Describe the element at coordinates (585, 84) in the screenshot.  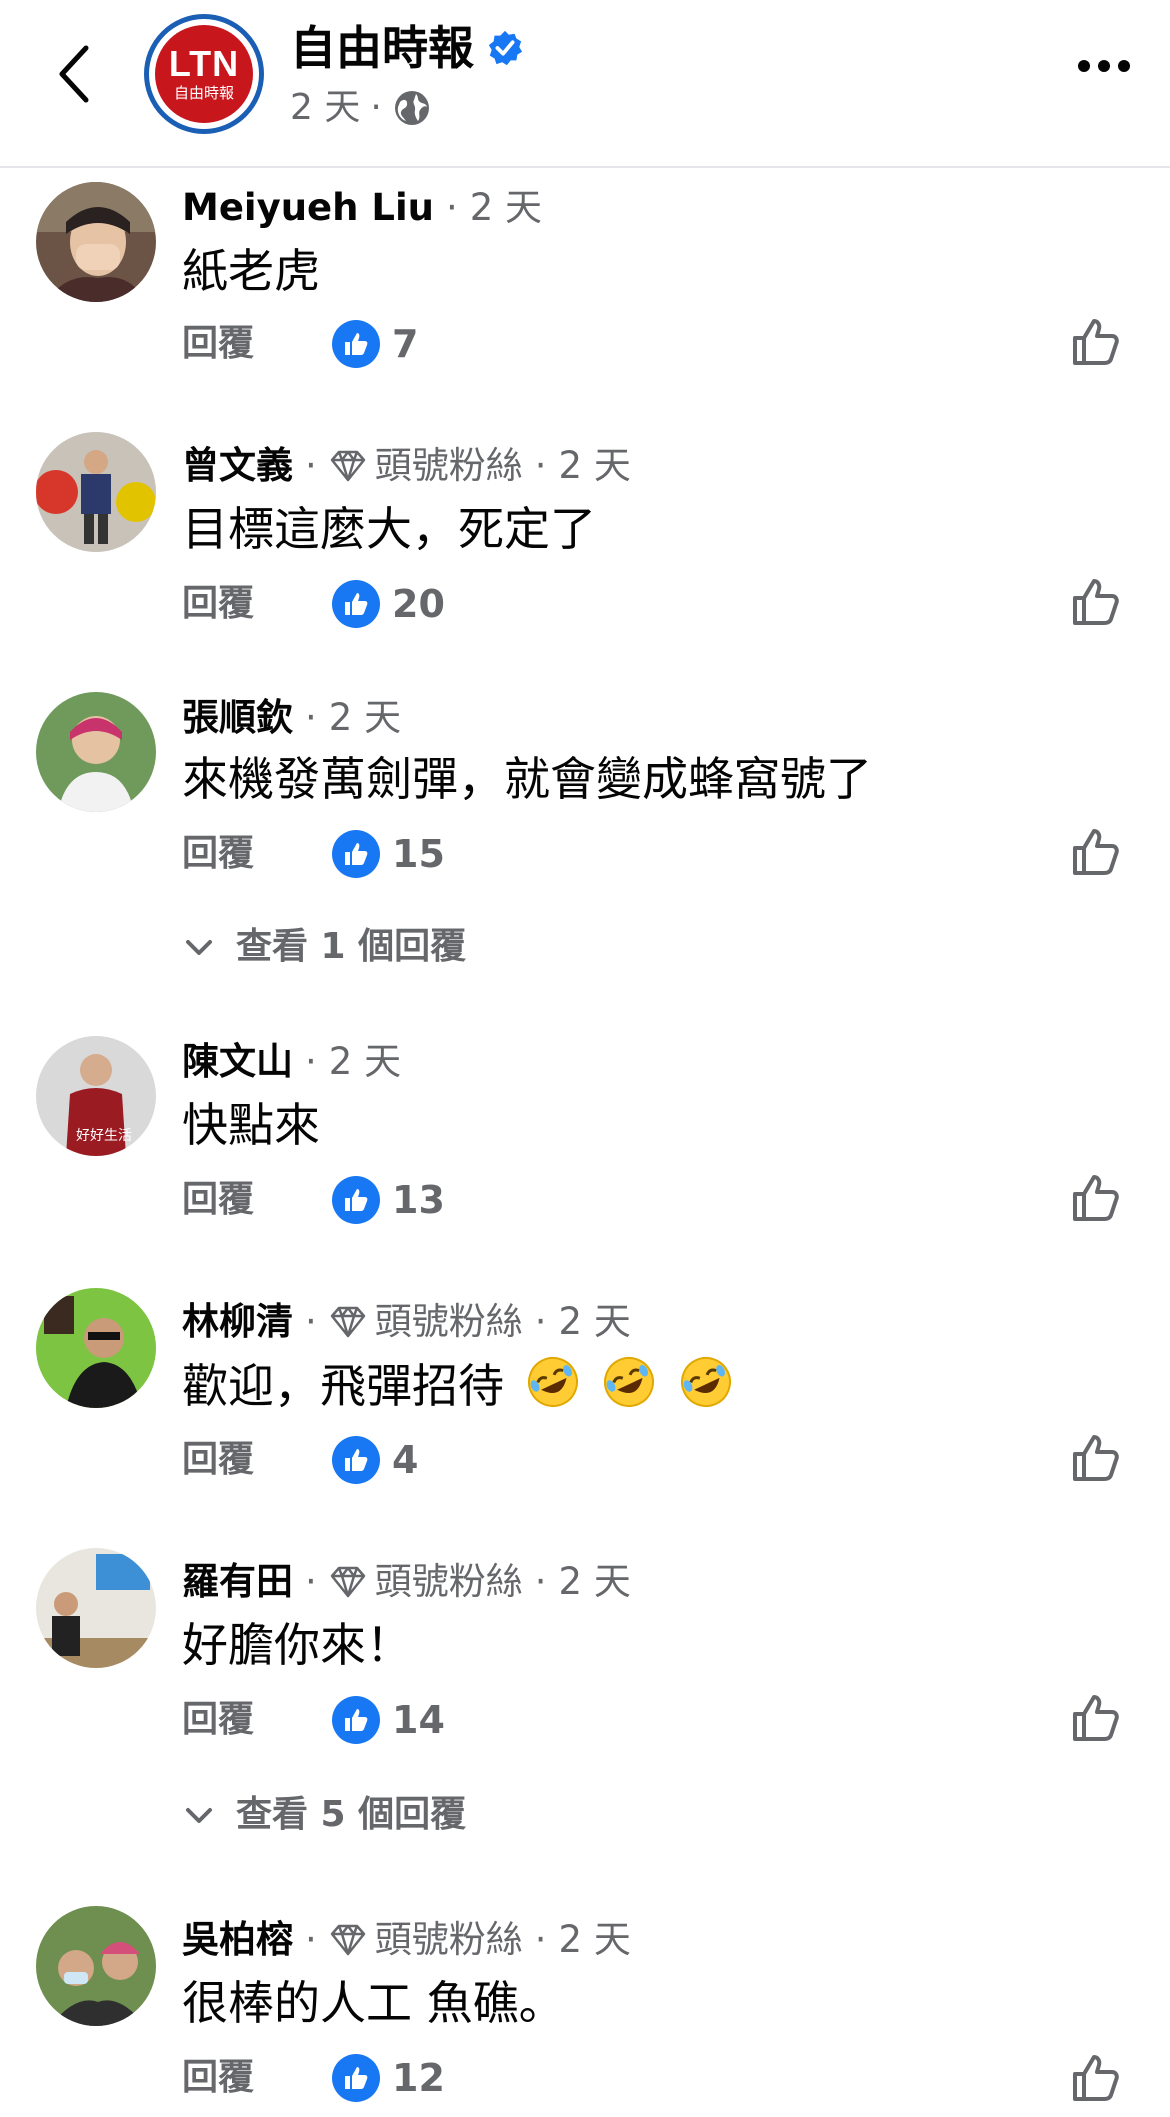
I see `post-header: LTN 自由時報 自由時報 2 天 ·` at that location.